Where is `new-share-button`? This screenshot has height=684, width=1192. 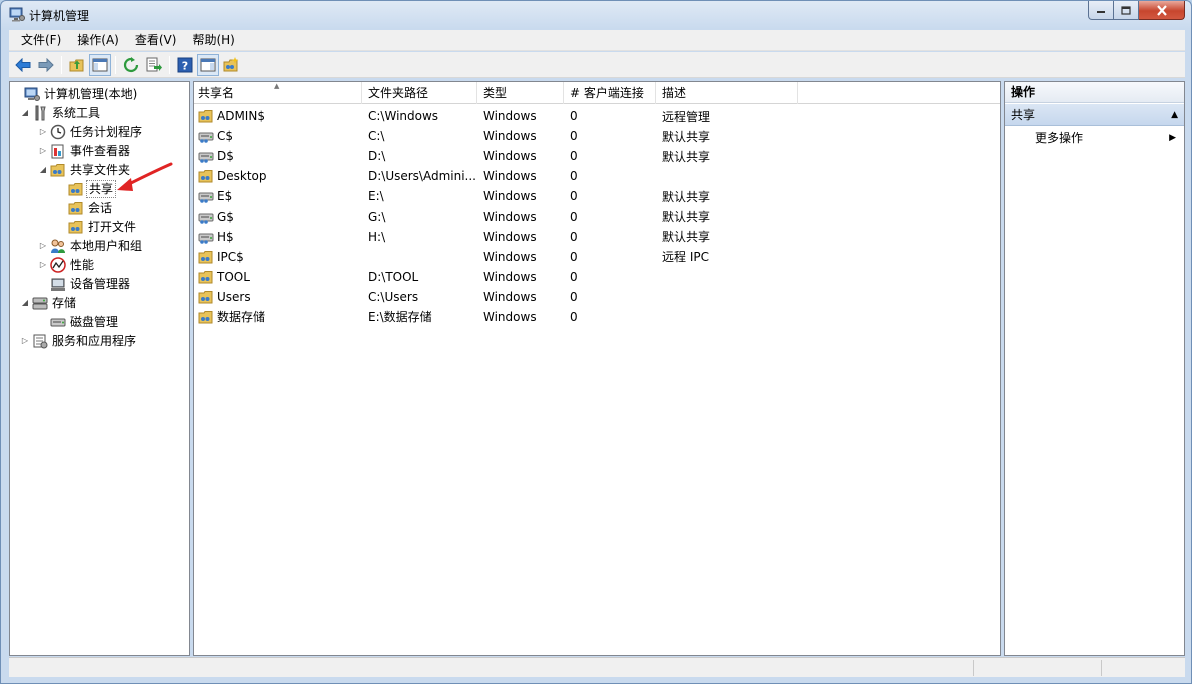
new-share-button is located at coordinates (231, 65).